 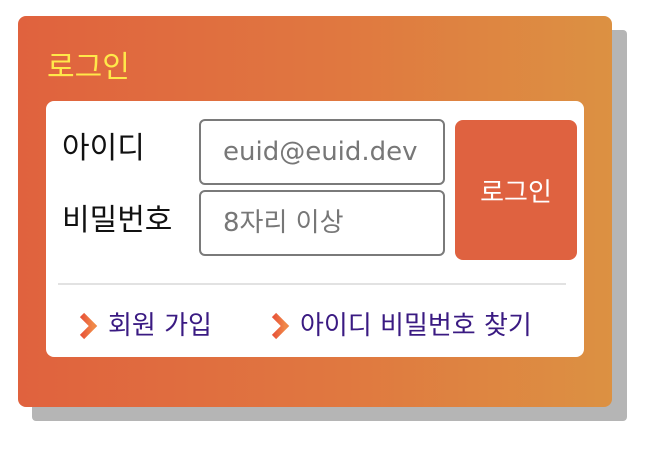 What do you see at coordinates (160, 326) in the screenshot?
I see `signup-link-label: 회원 가입` at bounding box center [160, 326].